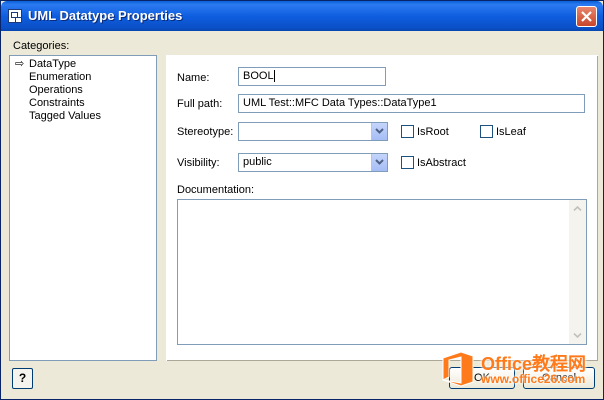 The height and width of the screenshot is (400, 604). What do you see at coordinates (257, 162) in the screenshot?
I see `visibility-value: public` at bounding box center [257, 162].